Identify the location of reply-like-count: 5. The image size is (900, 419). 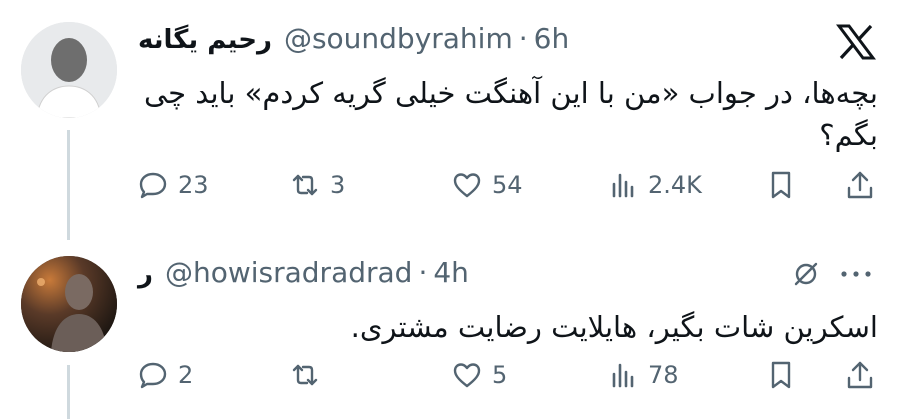
(500, 375).